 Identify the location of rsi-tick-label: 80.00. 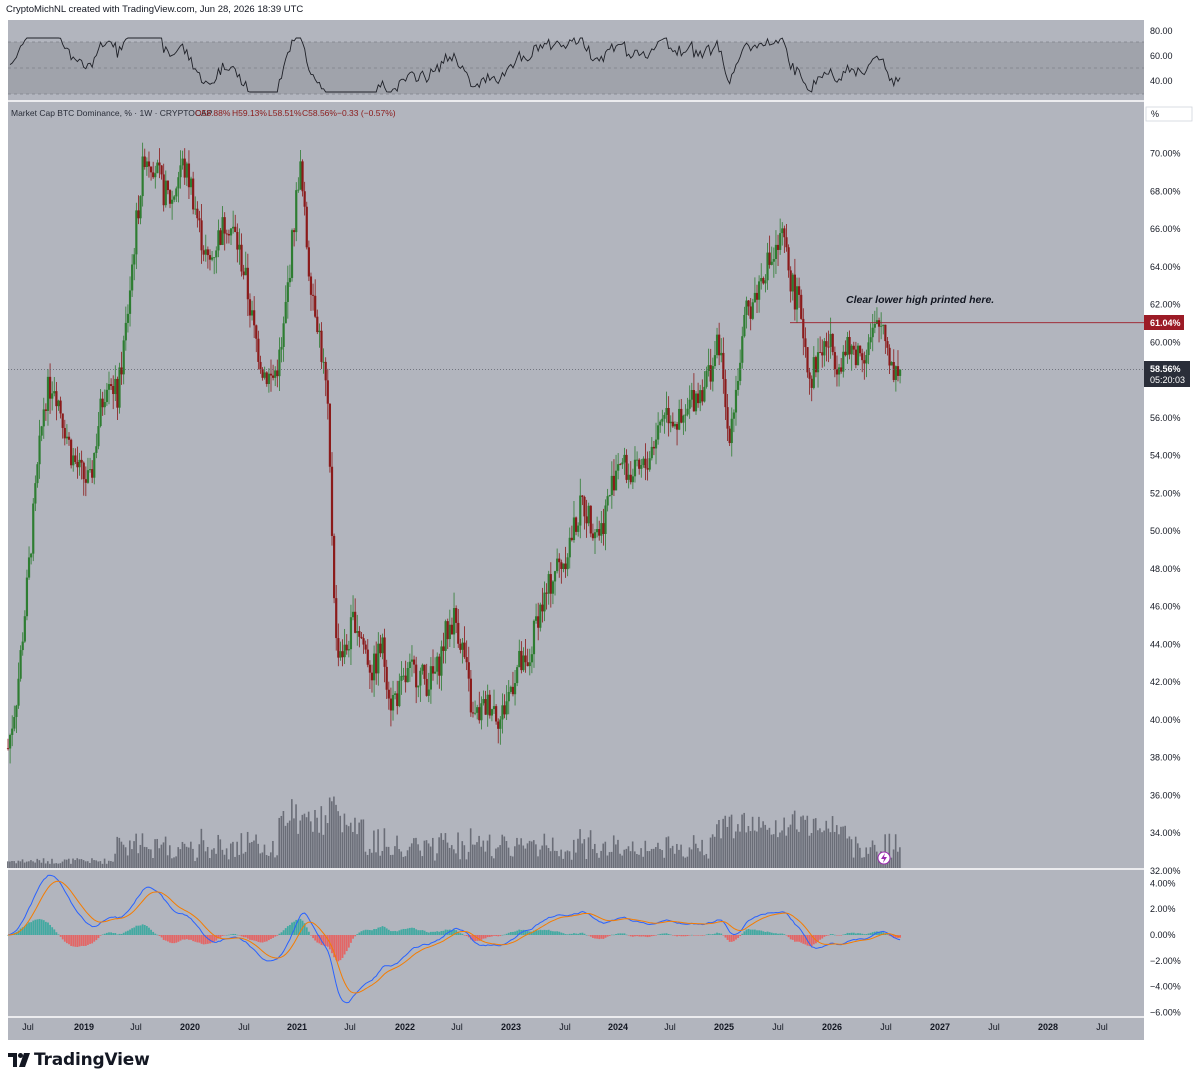
(1161, 31).